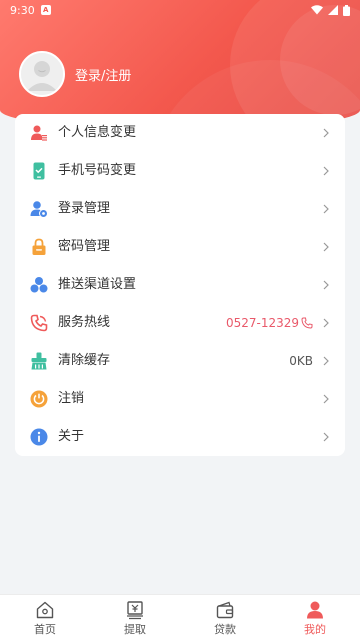 The width and height of the screenshot is (360, 640). I want to click on nav-label: 我的, so click(315, 629).